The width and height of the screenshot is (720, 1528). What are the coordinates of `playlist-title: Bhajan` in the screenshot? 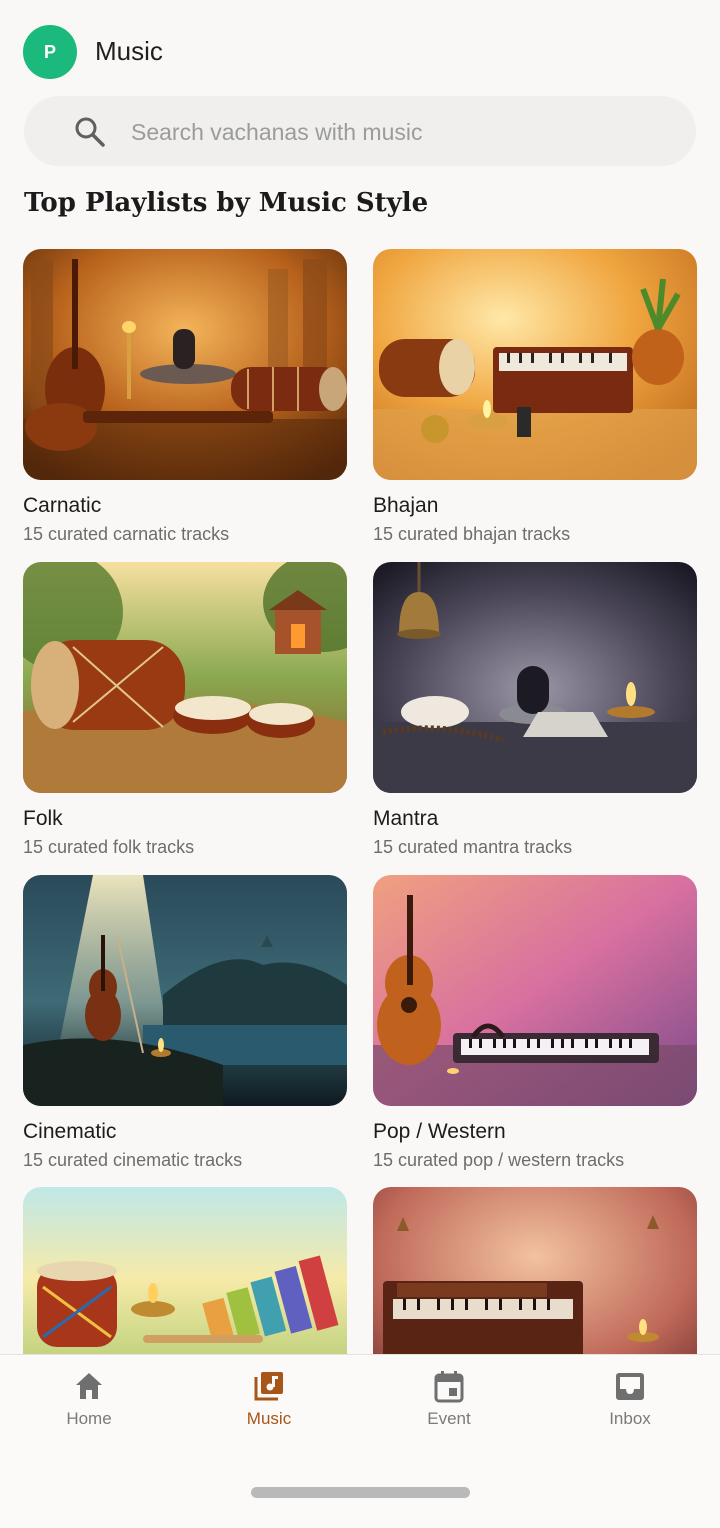 It's located at (406, 505).